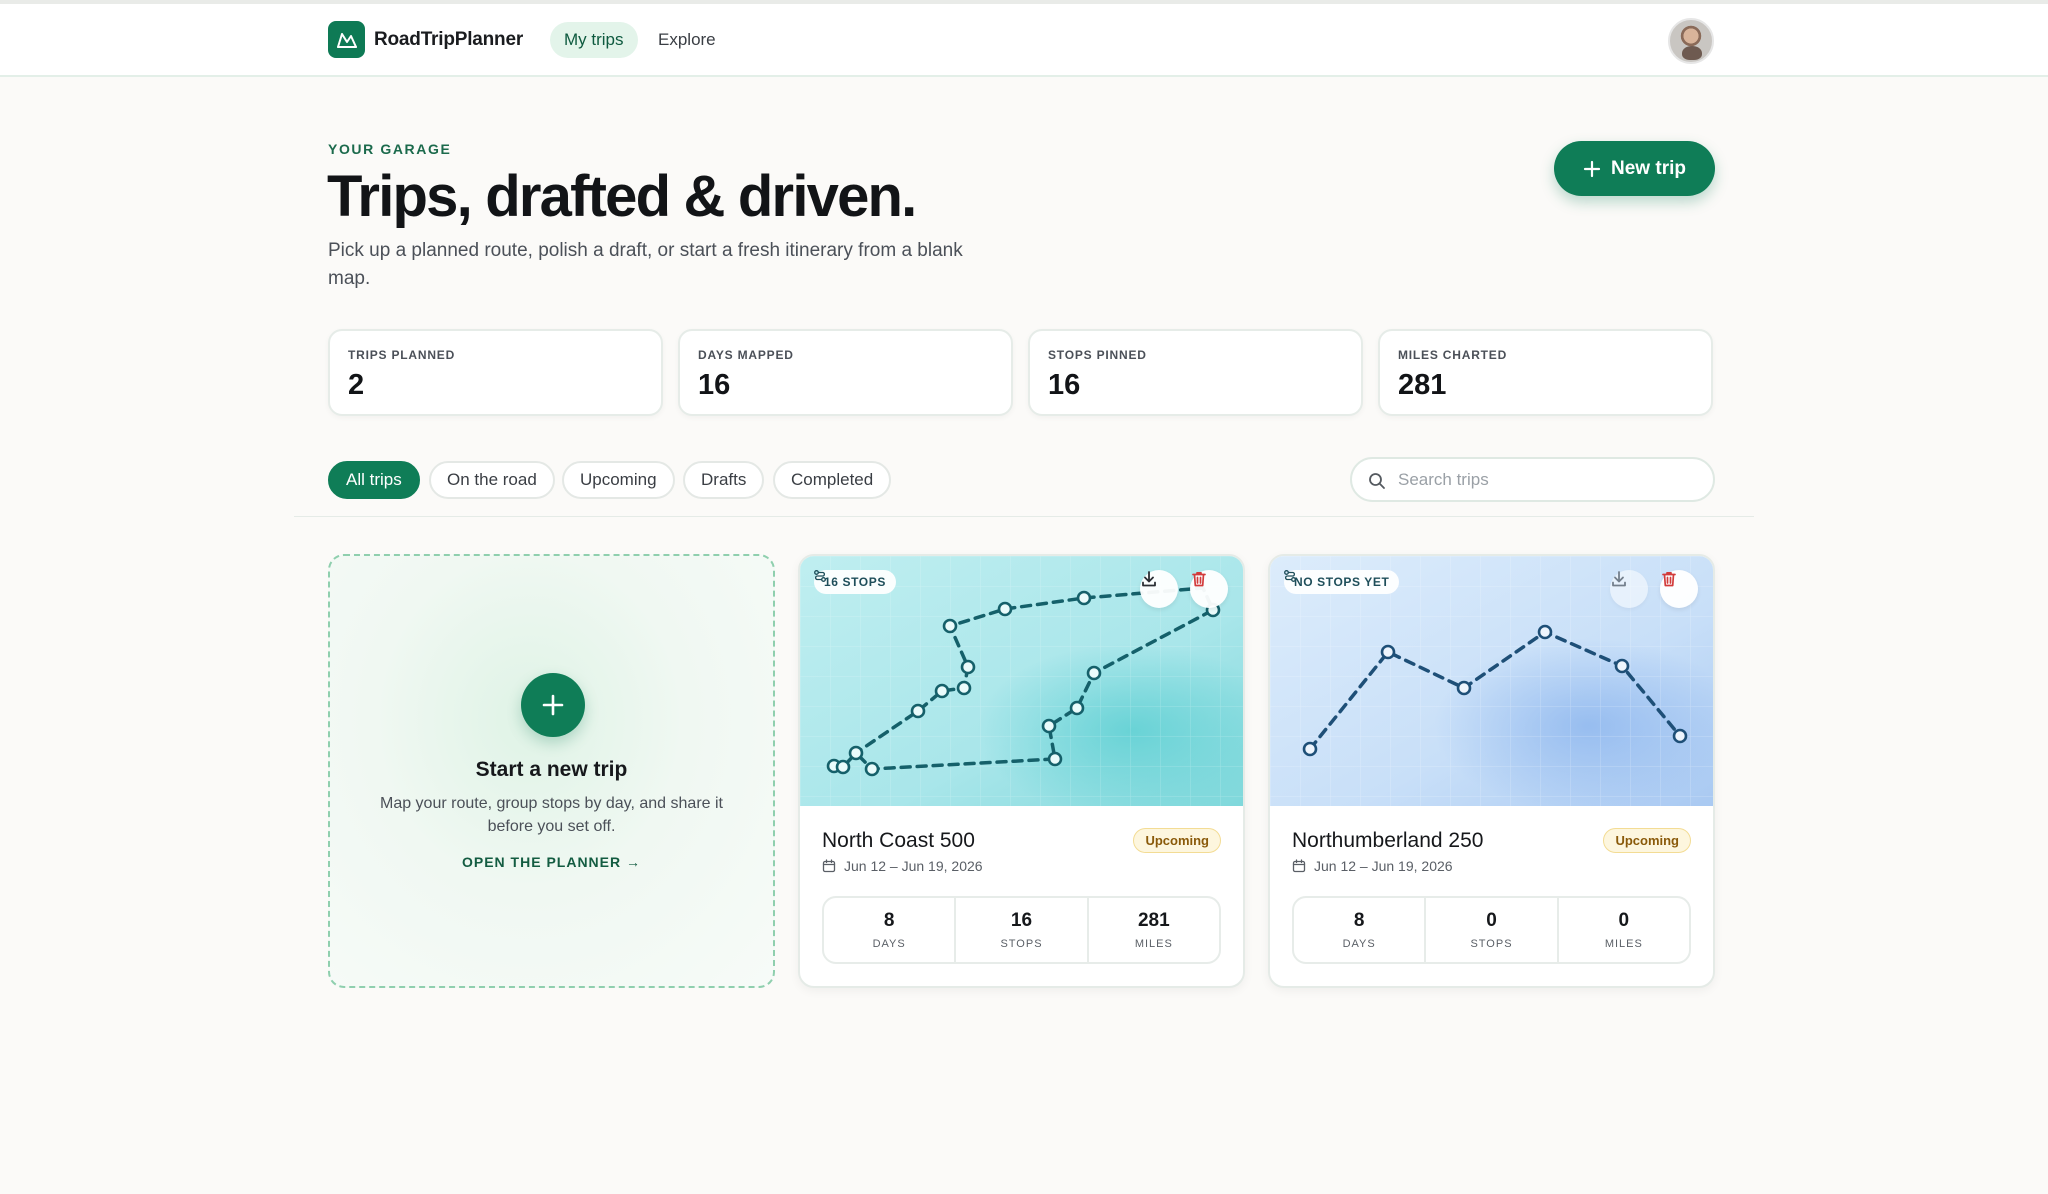  I want to click on new-trip-card-title: Start a new trip, so click(551, 769).